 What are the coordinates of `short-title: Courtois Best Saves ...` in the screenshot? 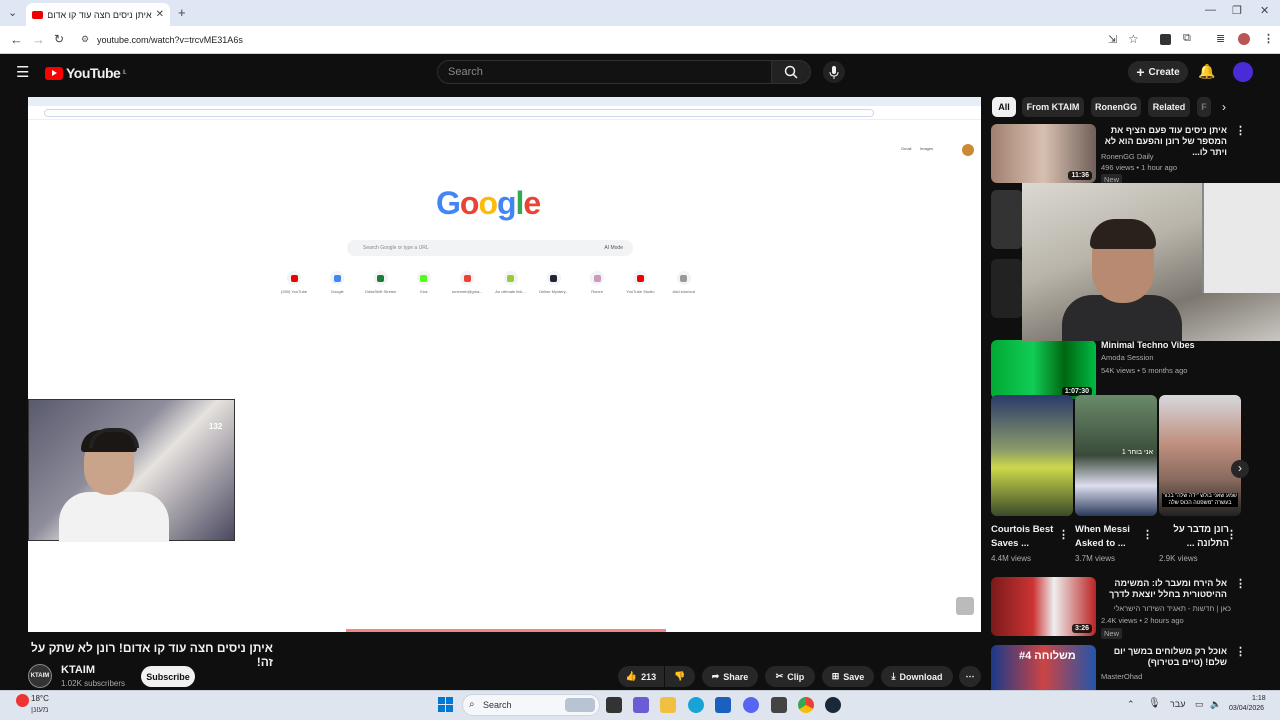 It's located at (1026, 537).